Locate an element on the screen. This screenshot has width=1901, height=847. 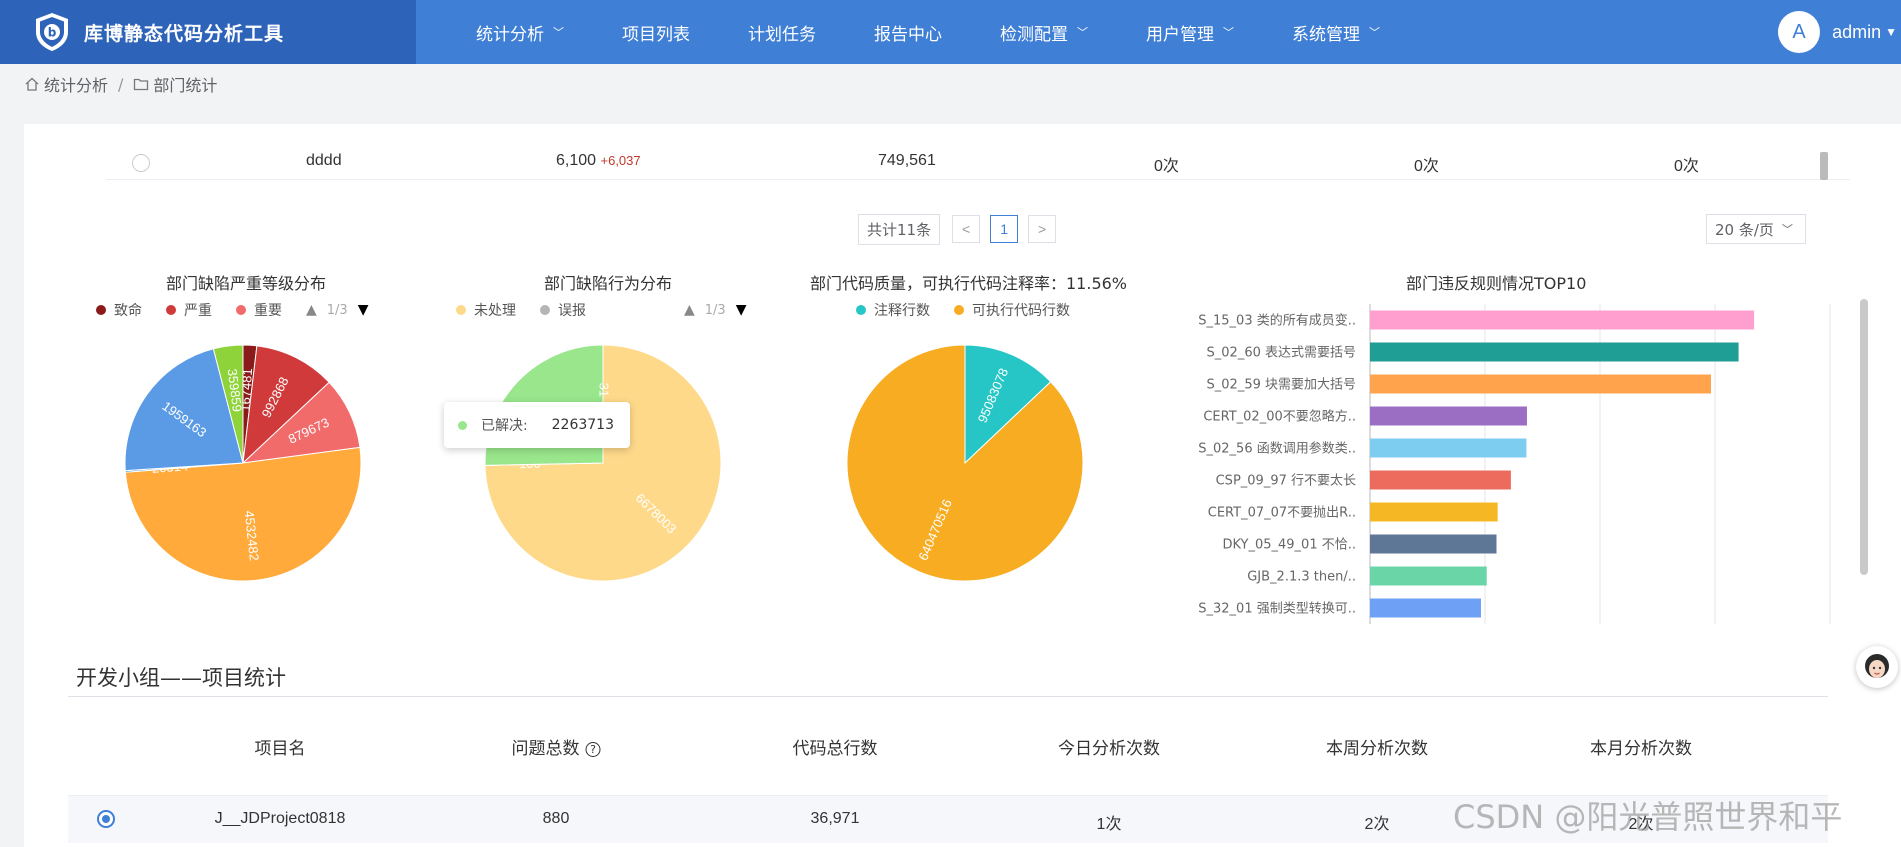
category-label: S_32_01 强制类型转换可.. is located at coordinates (1277, 609).